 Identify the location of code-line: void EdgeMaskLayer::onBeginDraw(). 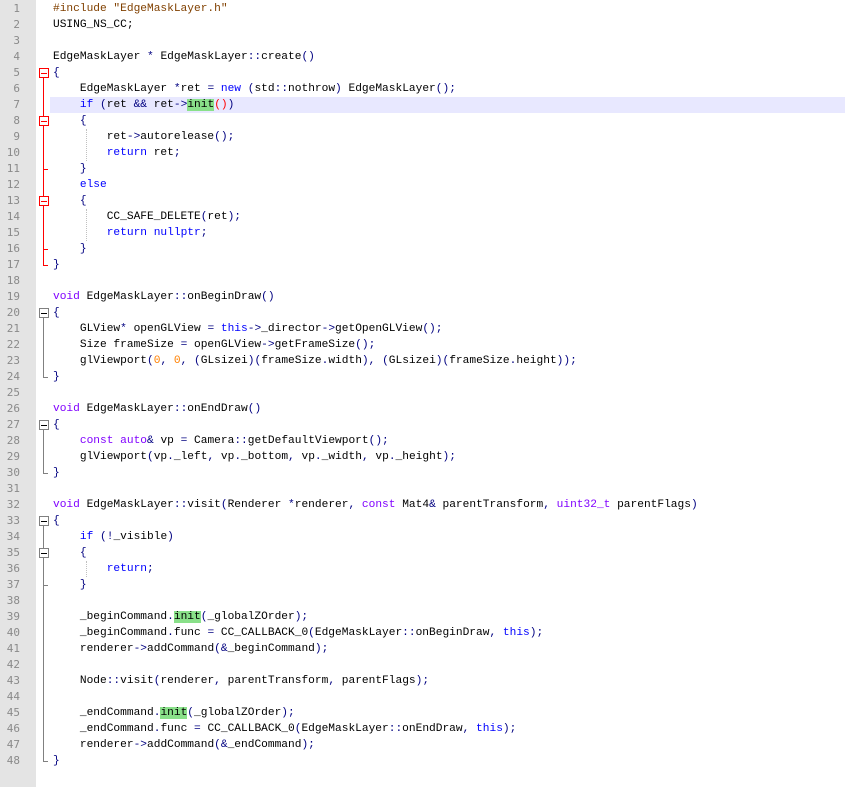
(164, 297).